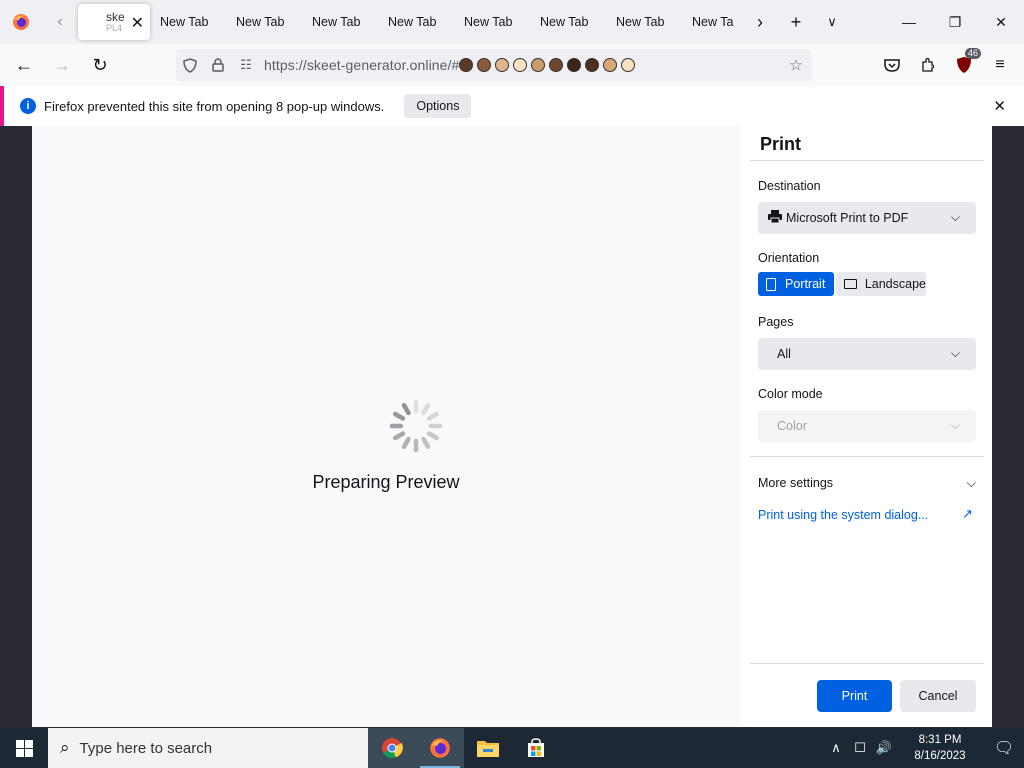 The width and height of the screenshot is (1024, 768). What do you see at coordinates (549, 65) in the screenshot?
I see `url-emoji-icons` at bounding box center [549, 65].